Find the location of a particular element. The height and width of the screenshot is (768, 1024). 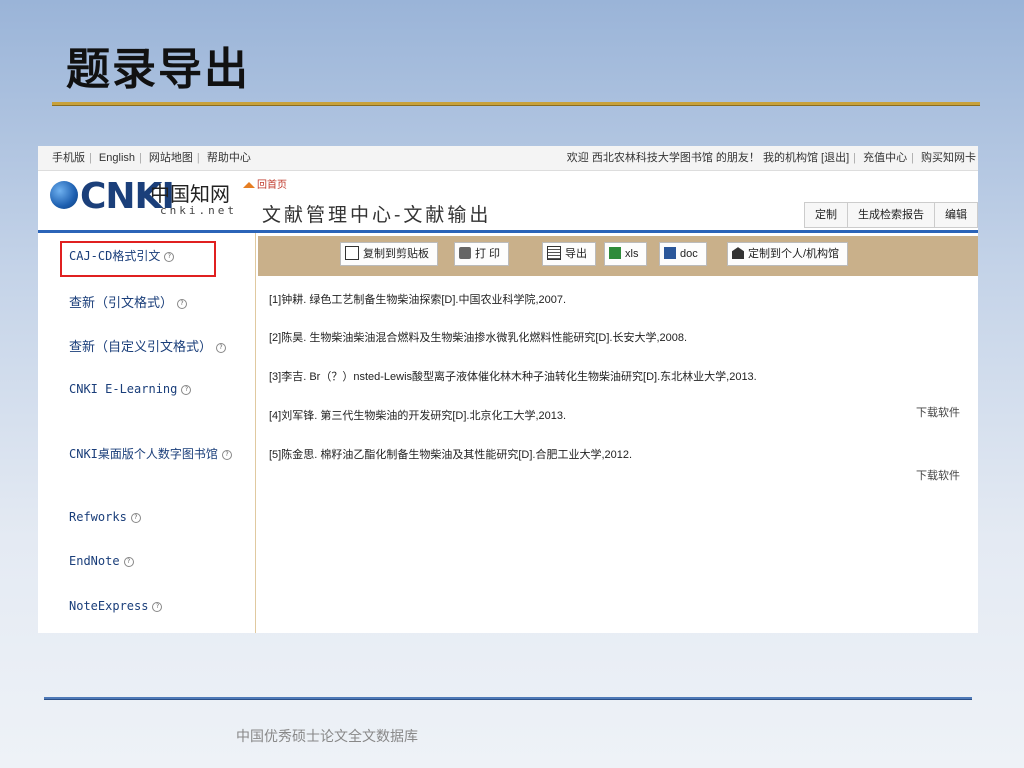

sidebar-item-elearning: CNKI E-Learning? is located at coordinates (130, 389).